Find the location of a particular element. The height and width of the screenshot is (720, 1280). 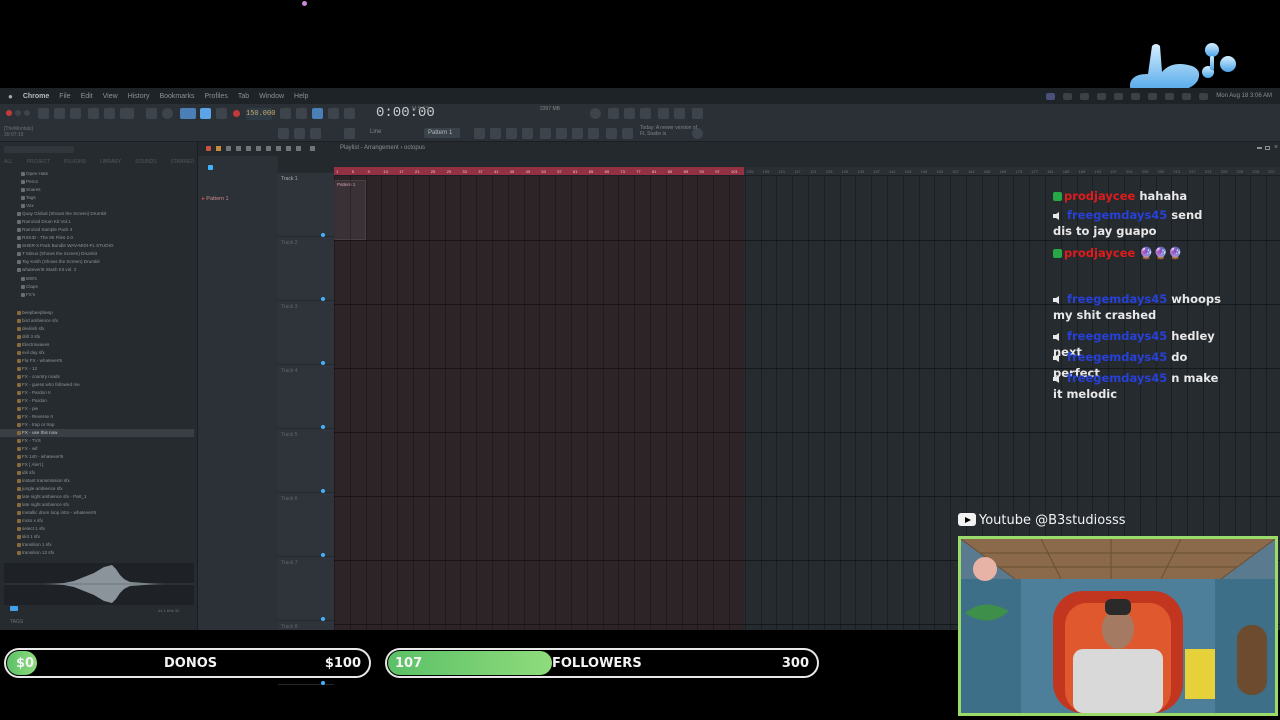

tab-project: PROJECT is located at coordinates (38, 163).